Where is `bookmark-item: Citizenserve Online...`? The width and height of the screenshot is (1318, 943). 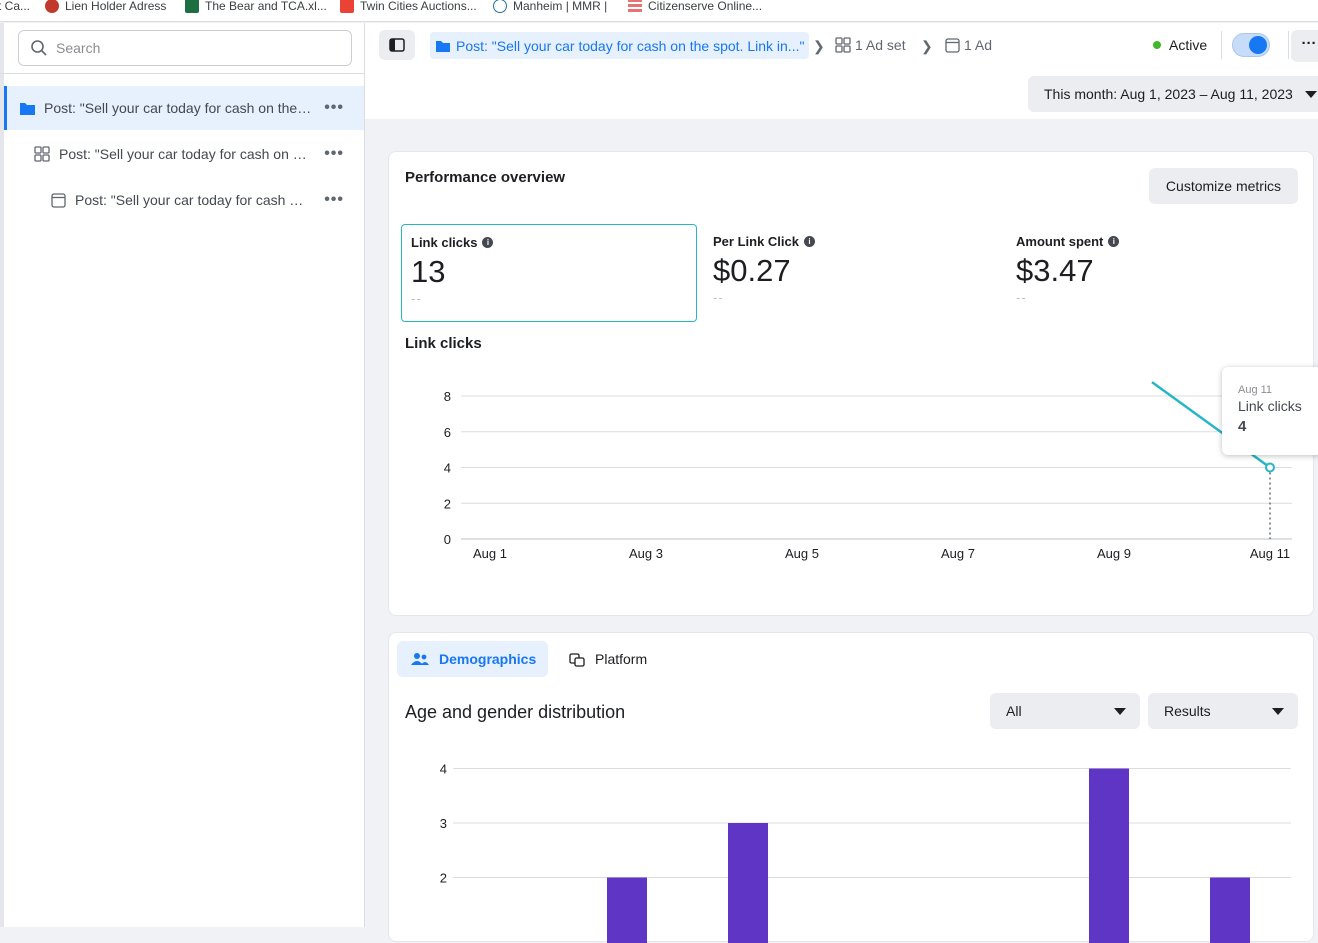 bookmark-item: Citizenserve Online... is located at coordinates (695, 8).